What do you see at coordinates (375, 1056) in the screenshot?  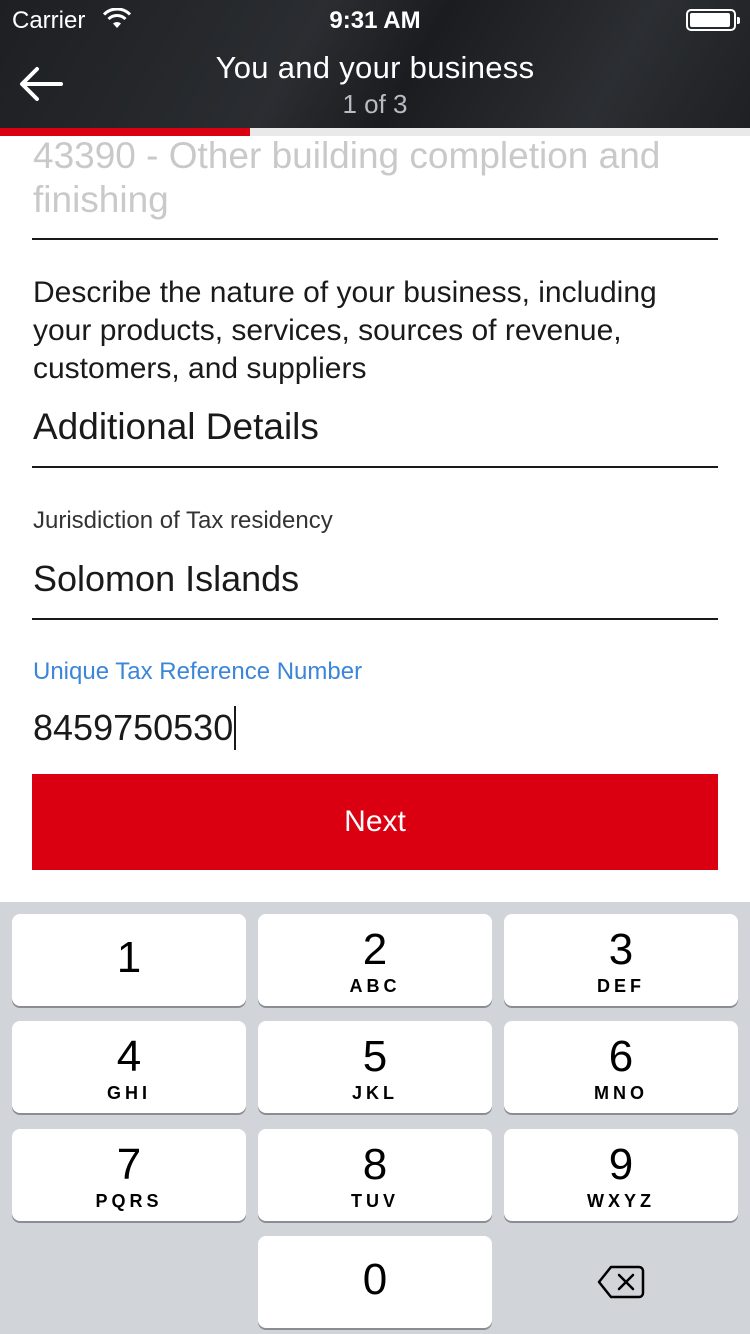 I see `key-digit: 5` at bounding box center [375, 1056].